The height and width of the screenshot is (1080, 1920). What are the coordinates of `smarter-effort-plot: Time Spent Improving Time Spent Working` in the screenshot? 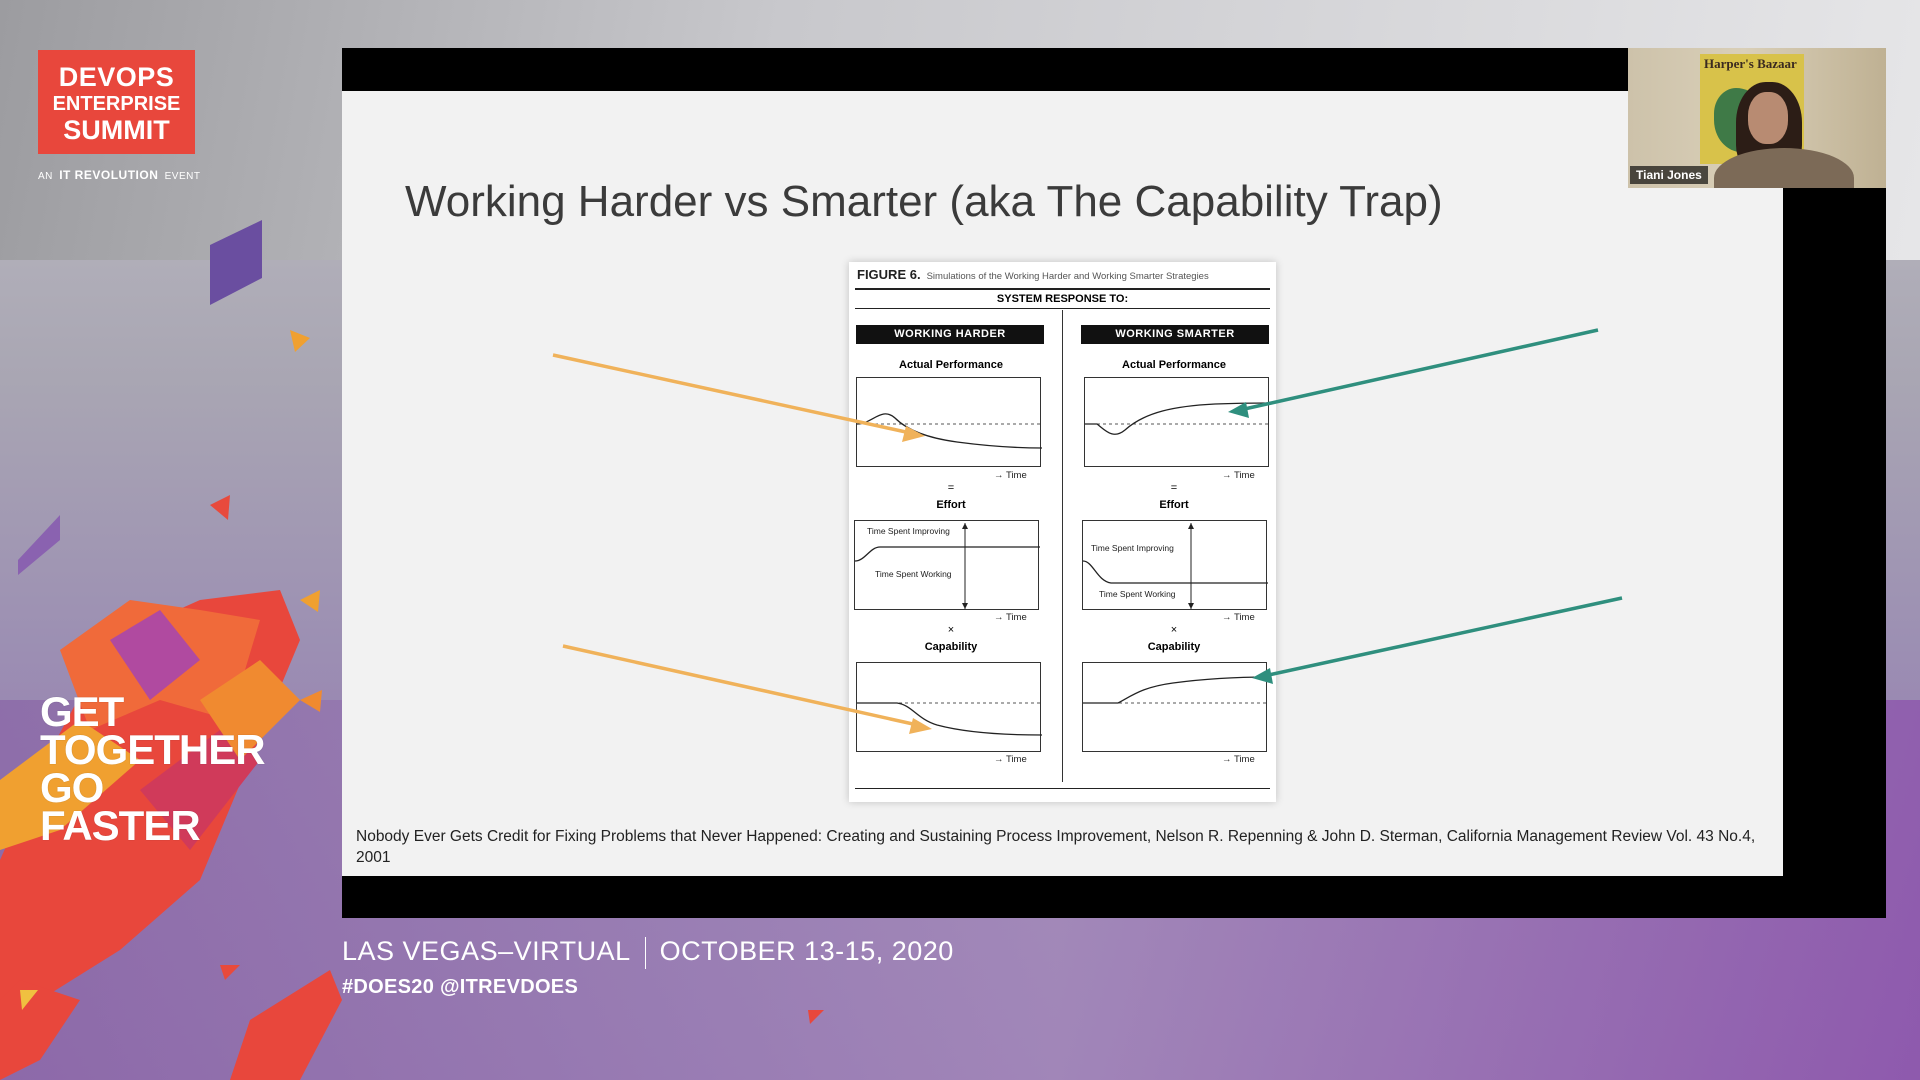 It's located at (1175, 565).